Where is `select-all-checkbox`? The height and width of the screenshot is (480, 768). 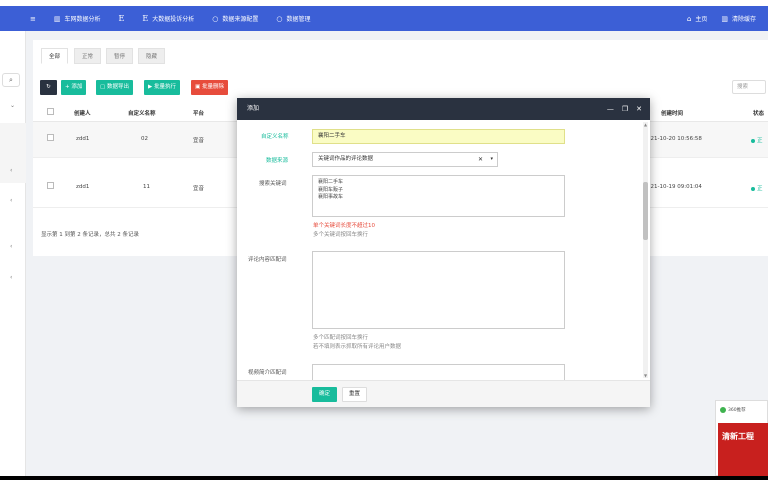
select-all-checkbox is located at coordinates (50, 111).